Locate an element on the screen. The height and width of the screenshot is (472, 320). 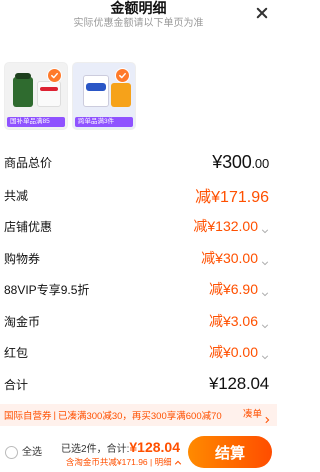
summary-total: 已选2件，合计:¥128.04 is located at coordinates (120, 447).